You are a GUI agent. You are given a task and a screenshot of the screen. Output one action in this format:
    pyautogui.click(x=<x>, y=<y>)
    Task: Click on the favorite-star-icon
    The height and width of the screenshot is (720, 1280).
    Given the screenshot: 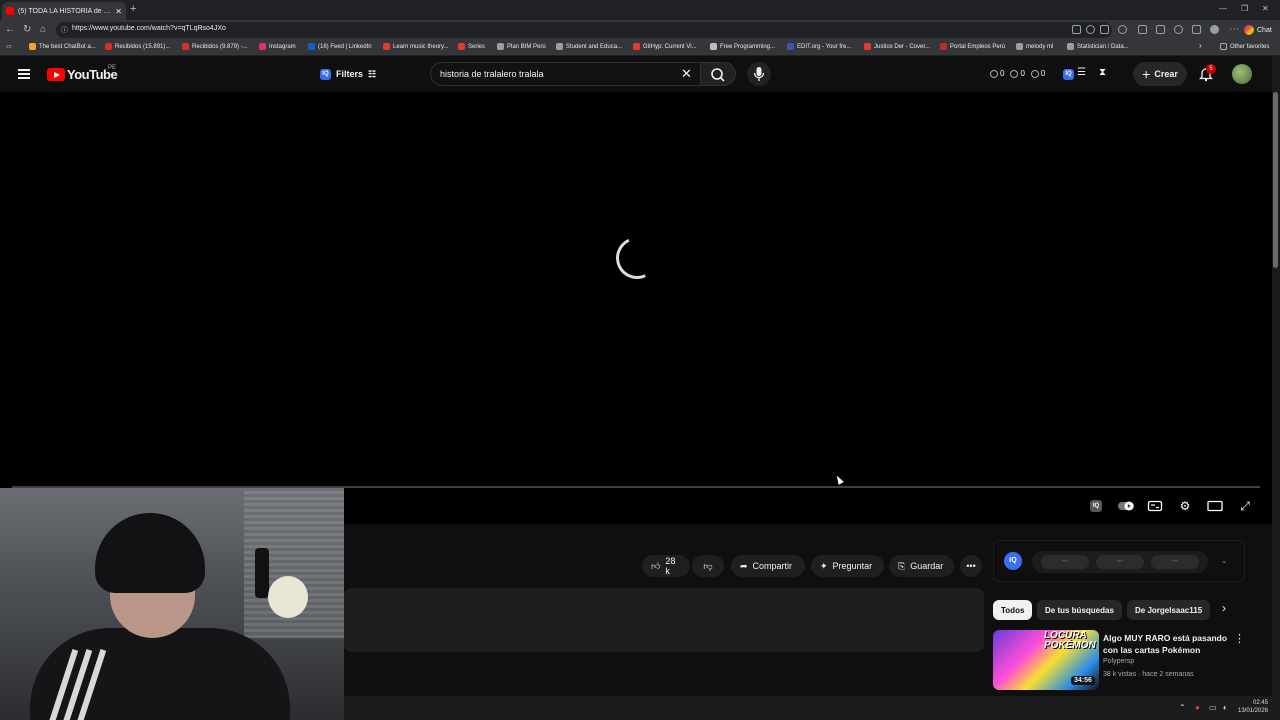 What is the action you would take?
    pyautogui.click(x=1104, y=29)
    